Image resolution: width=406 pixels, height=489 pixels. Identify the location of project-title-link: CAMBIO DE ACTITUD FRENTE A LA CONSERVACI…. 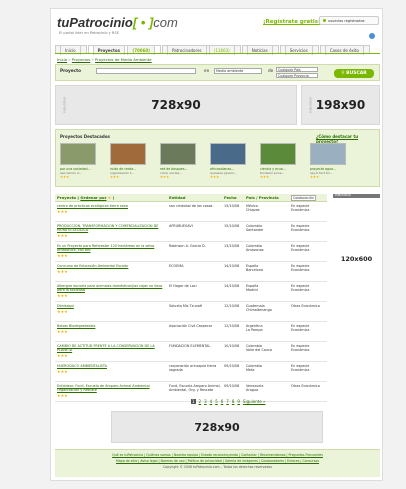
(113, 348).